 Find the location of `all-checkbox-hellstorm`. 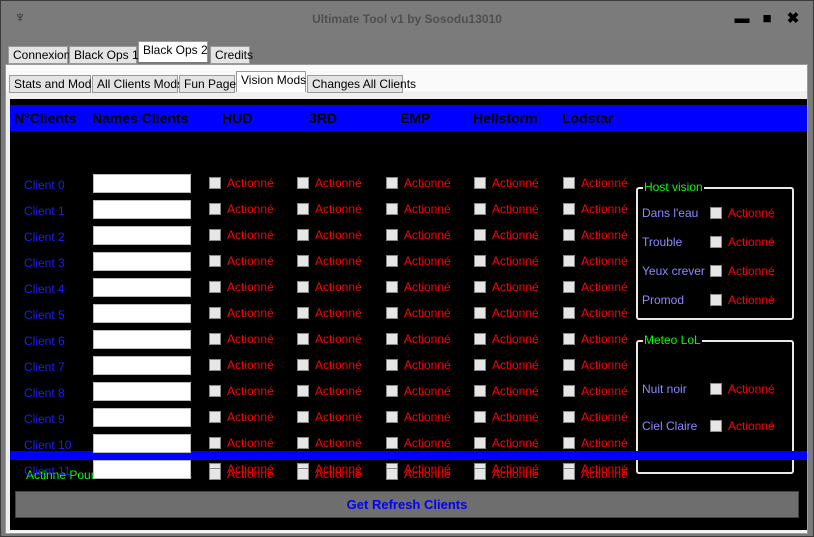

all-checkbox-hellstorm is located at coordinates (480, 474).